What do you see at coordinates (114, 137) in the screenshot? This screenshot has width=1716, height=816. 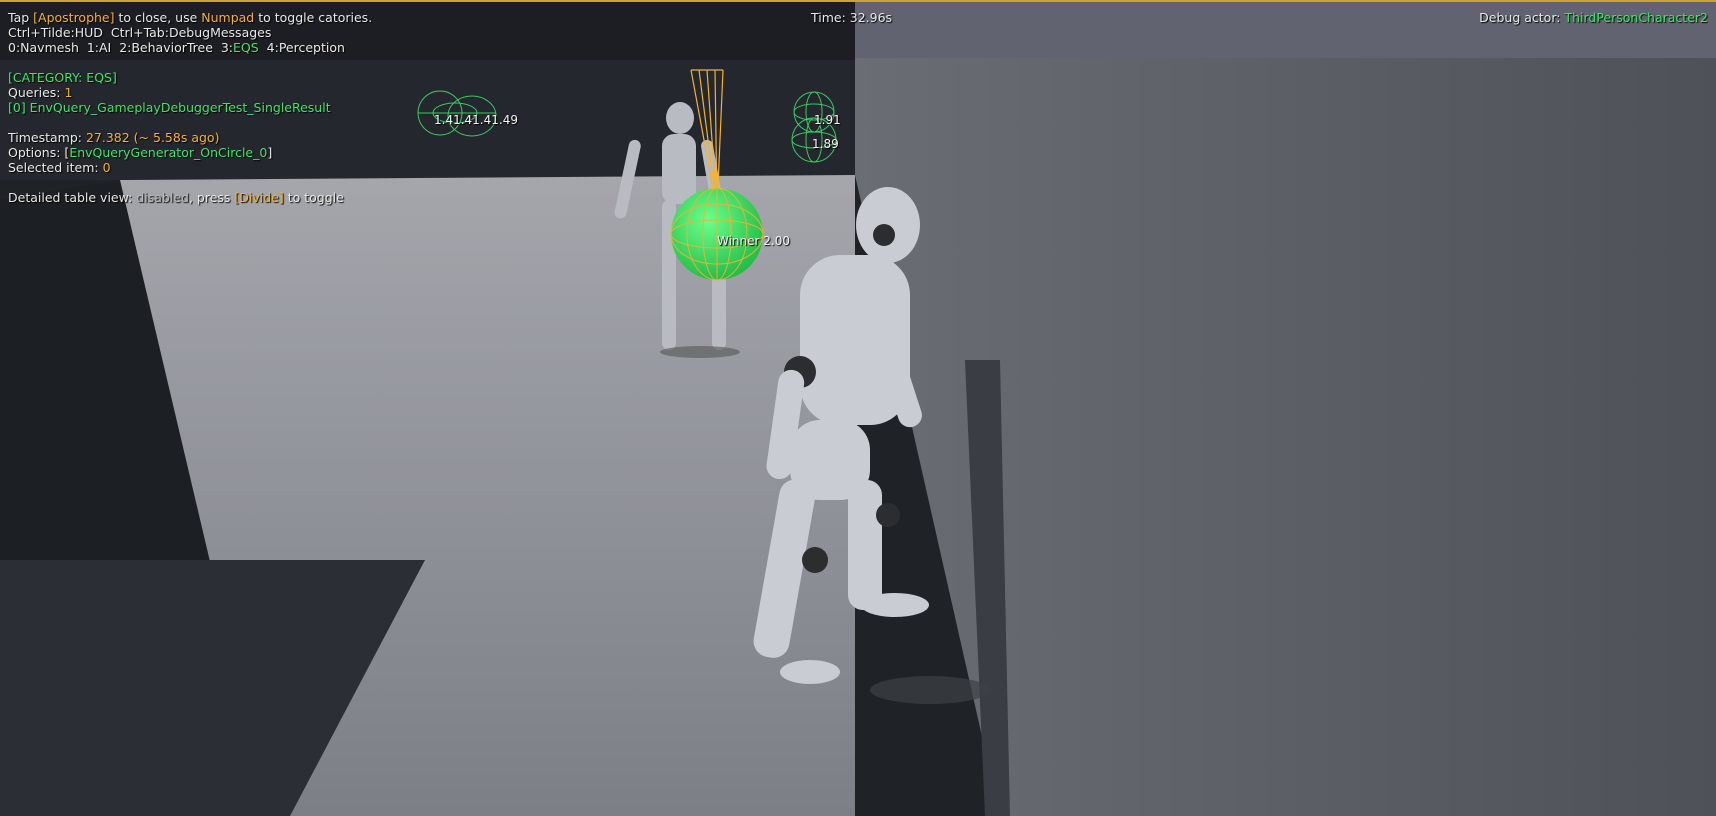 I see `eqs-timestamp: Timestamp: 27.382 (~ 5.58s ago)` at bounding box center [114, 137].